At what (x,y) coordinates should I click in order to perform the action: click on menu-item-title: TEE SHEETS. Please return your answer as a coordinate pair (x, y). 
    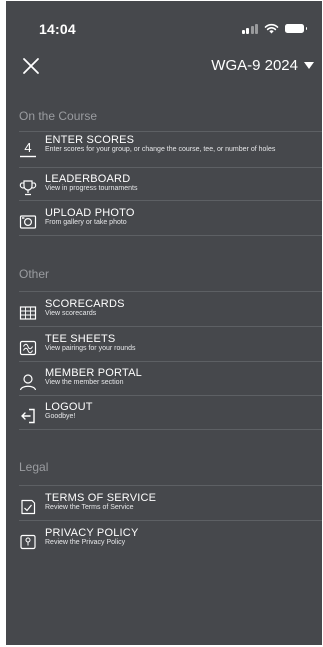
    Looking at the image, I should click on (80, 339).